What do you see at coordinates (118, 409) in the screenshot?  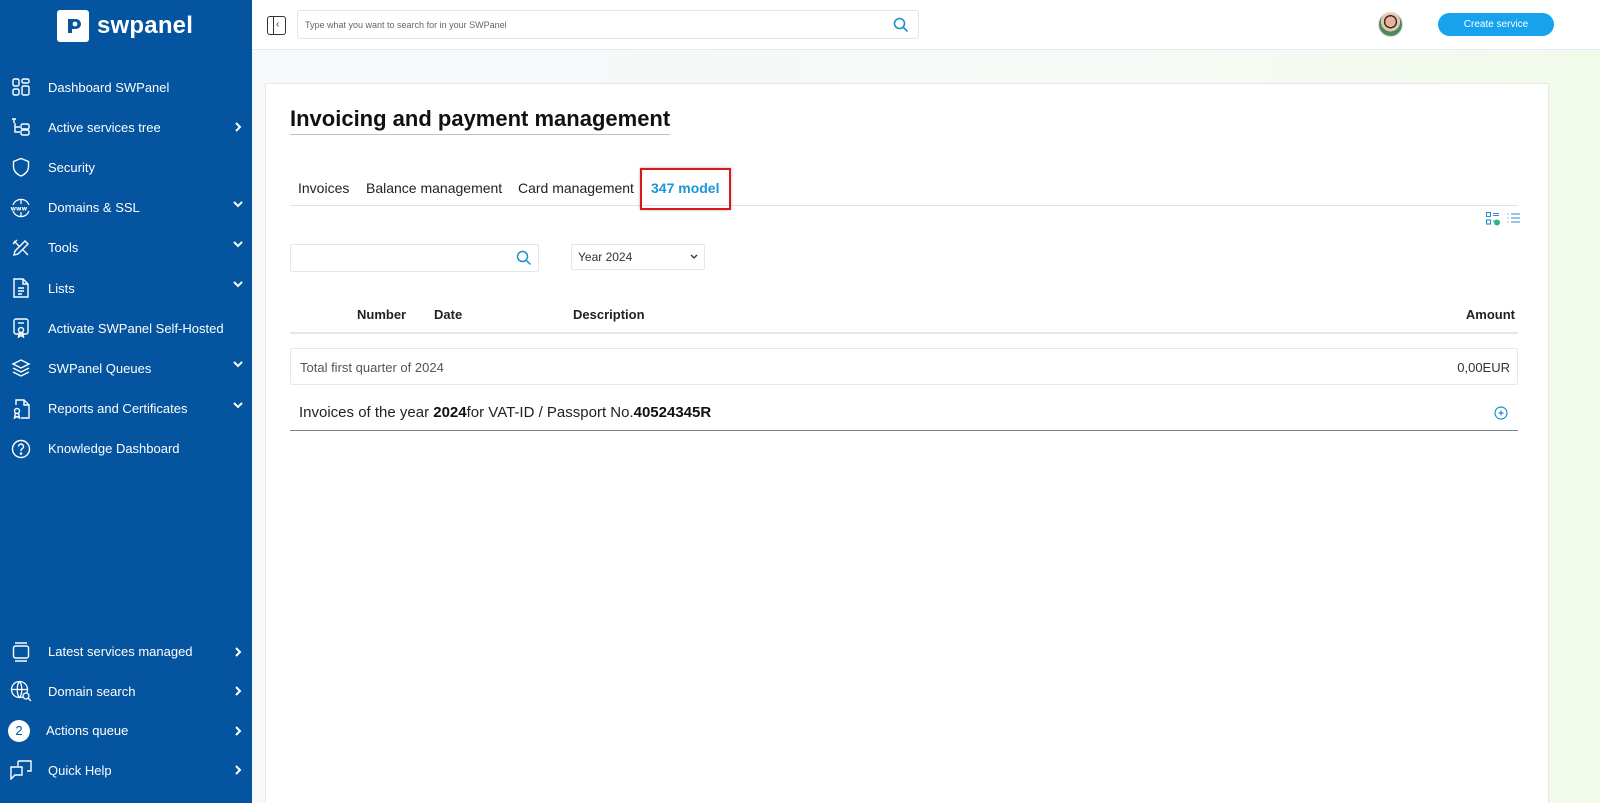 I see `sidebar-item-label: Reports and Certificates` at bounding box center [118, 409].